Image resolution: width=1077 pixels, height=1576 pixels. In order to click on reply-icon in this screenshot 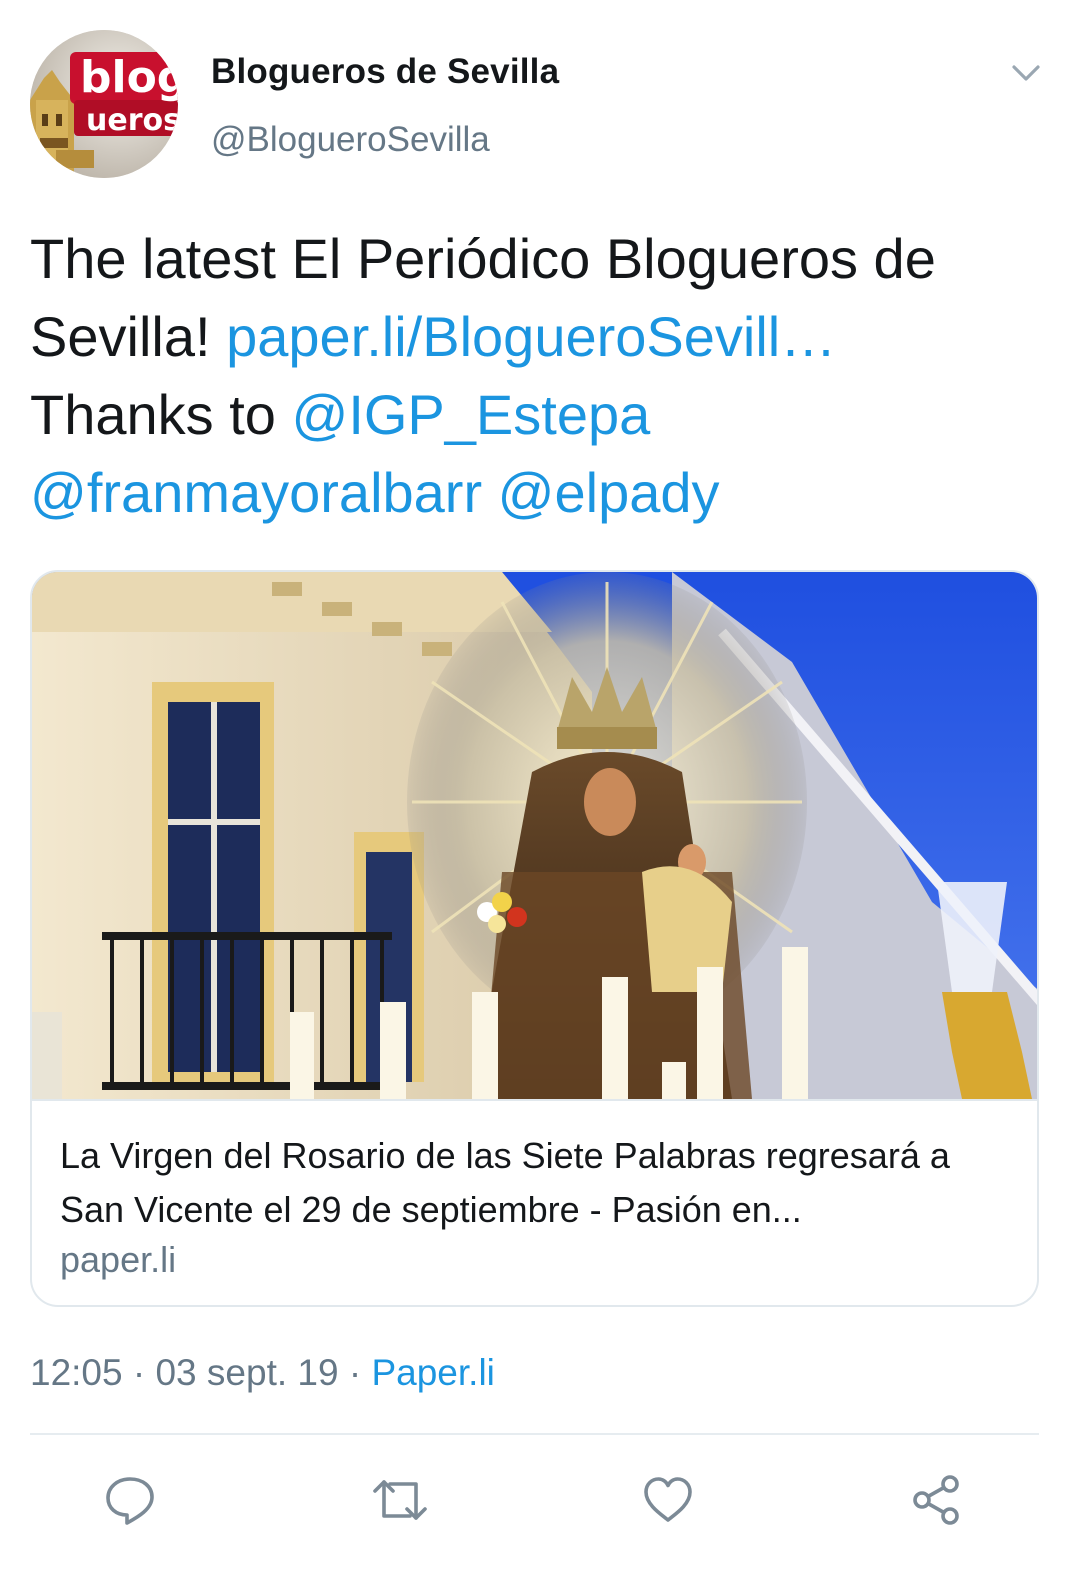, I will do `click(130, 1501)`.